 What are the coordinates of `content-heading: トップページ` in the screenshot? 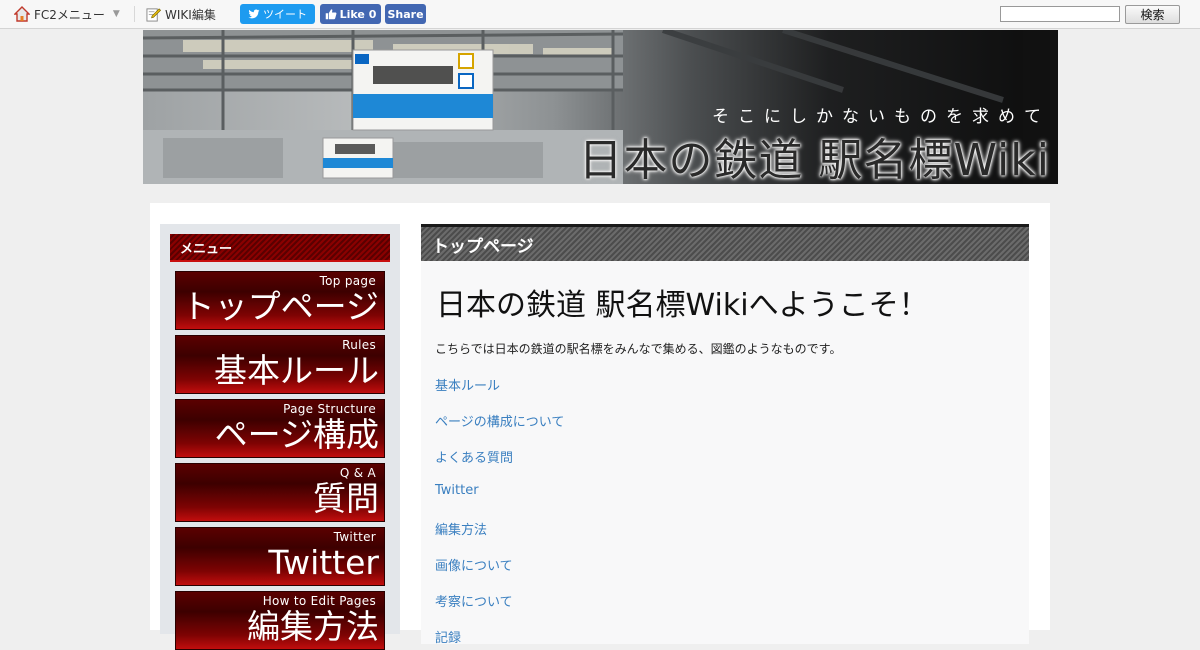 It's located at (725, 242).